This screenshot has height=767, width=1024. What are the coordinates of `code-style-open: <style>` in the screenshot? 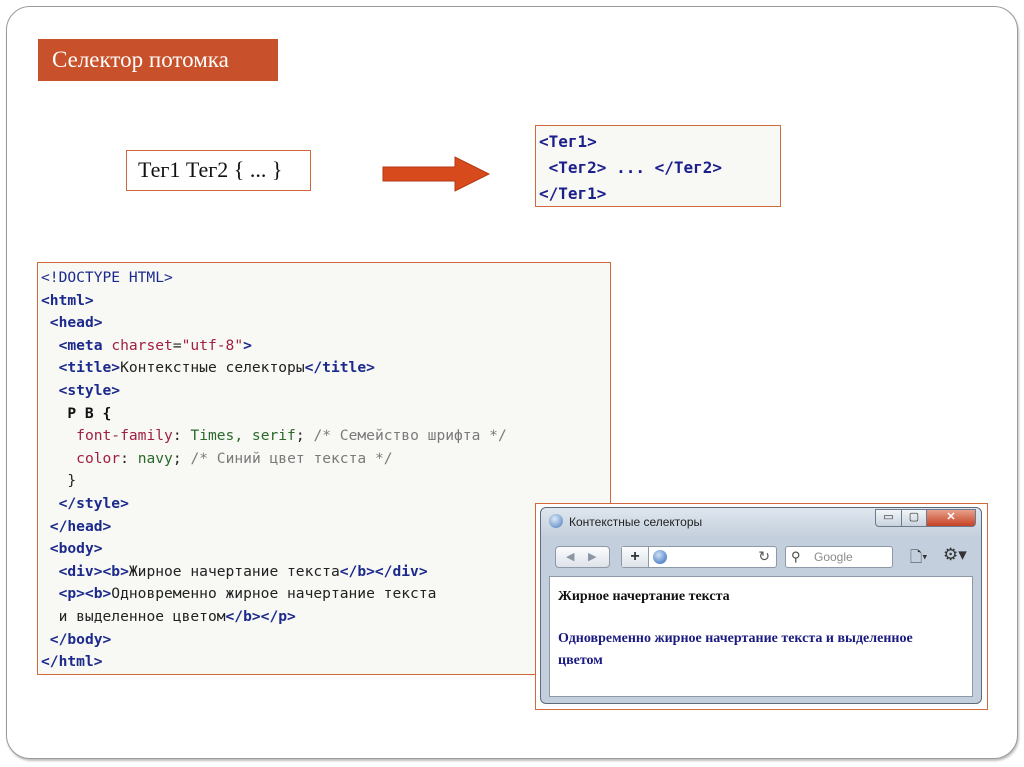 It's located at (89, 390).